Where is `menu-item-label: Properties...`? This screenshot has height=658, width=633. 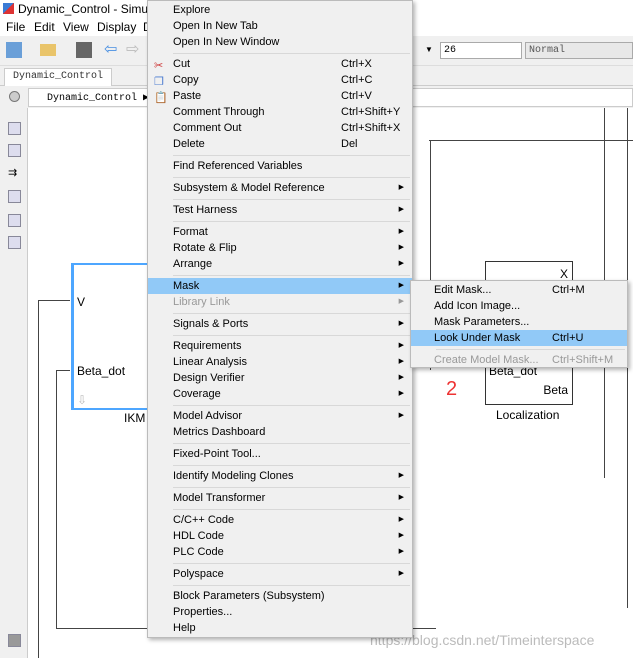
menu-item-label: Properties... is located at coordinates (203, 612).